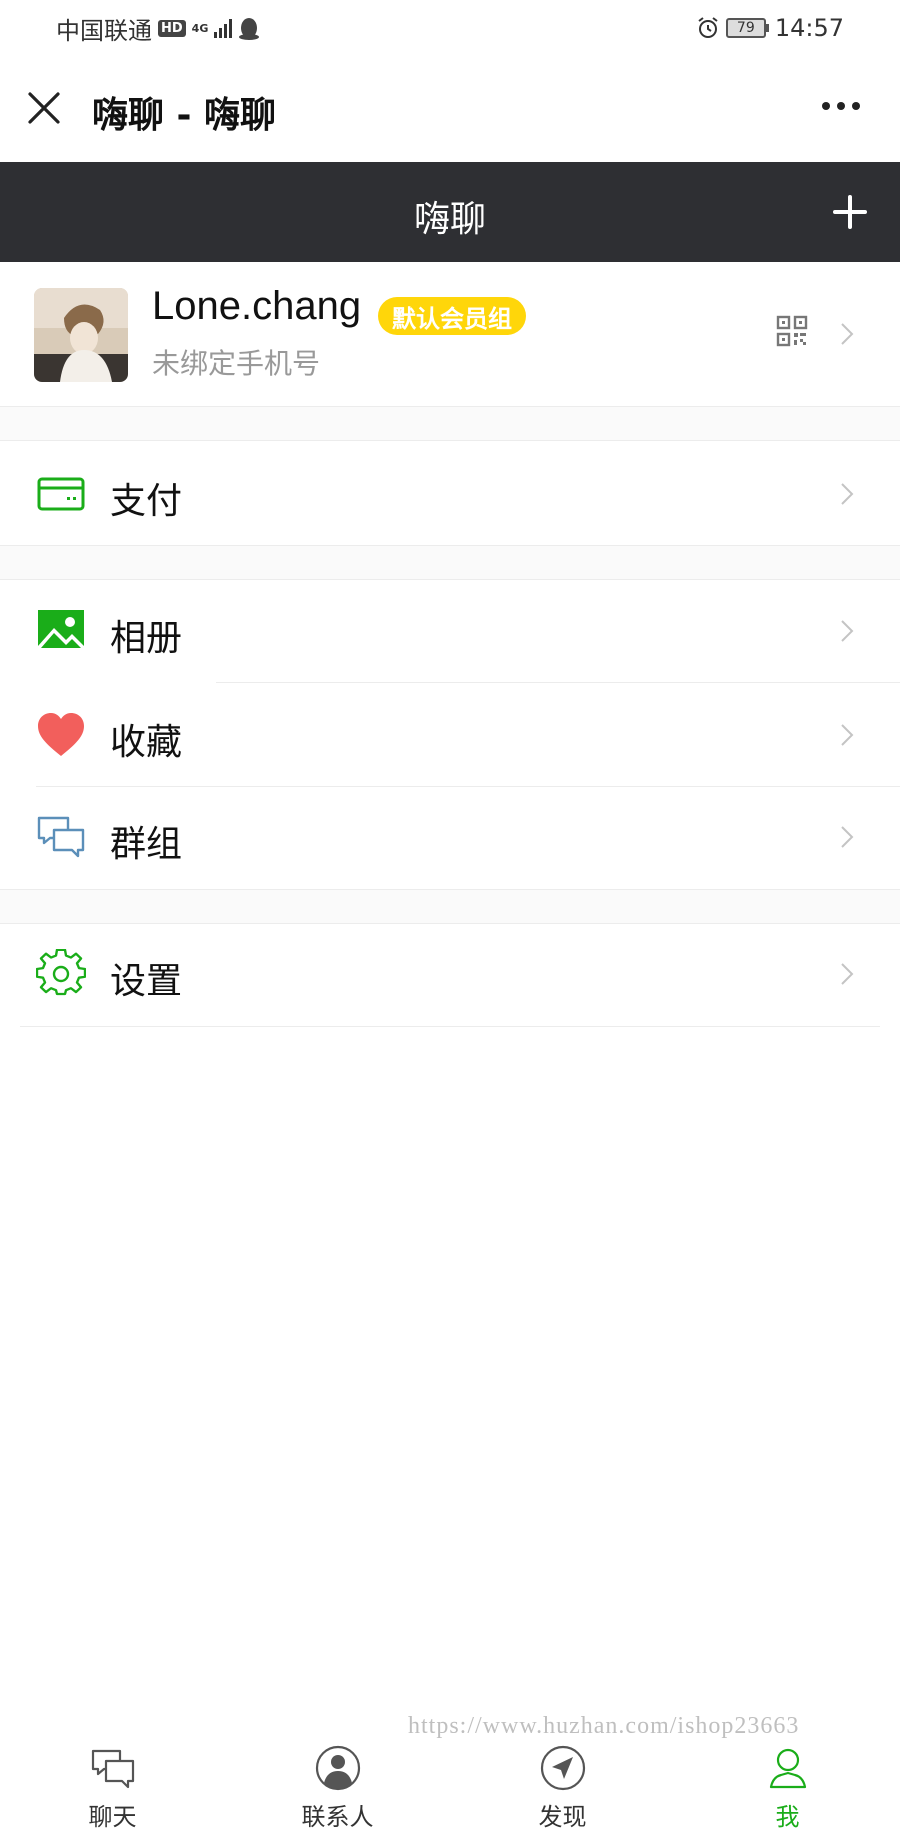 The width and height of the screenshot is (900, 1837). What do you see at coordinates (257, 306) in the screenshot?
I see `username: Lone.chang` at bounding box center [257, 306].